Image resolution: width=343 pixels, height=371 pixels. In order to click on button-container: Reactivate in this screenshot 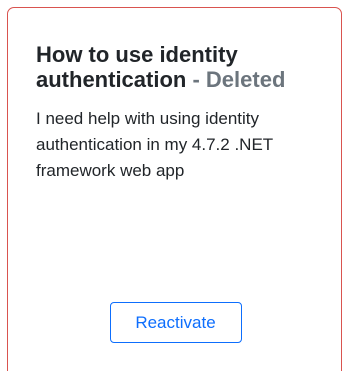, I will do `click(175, 322)`.